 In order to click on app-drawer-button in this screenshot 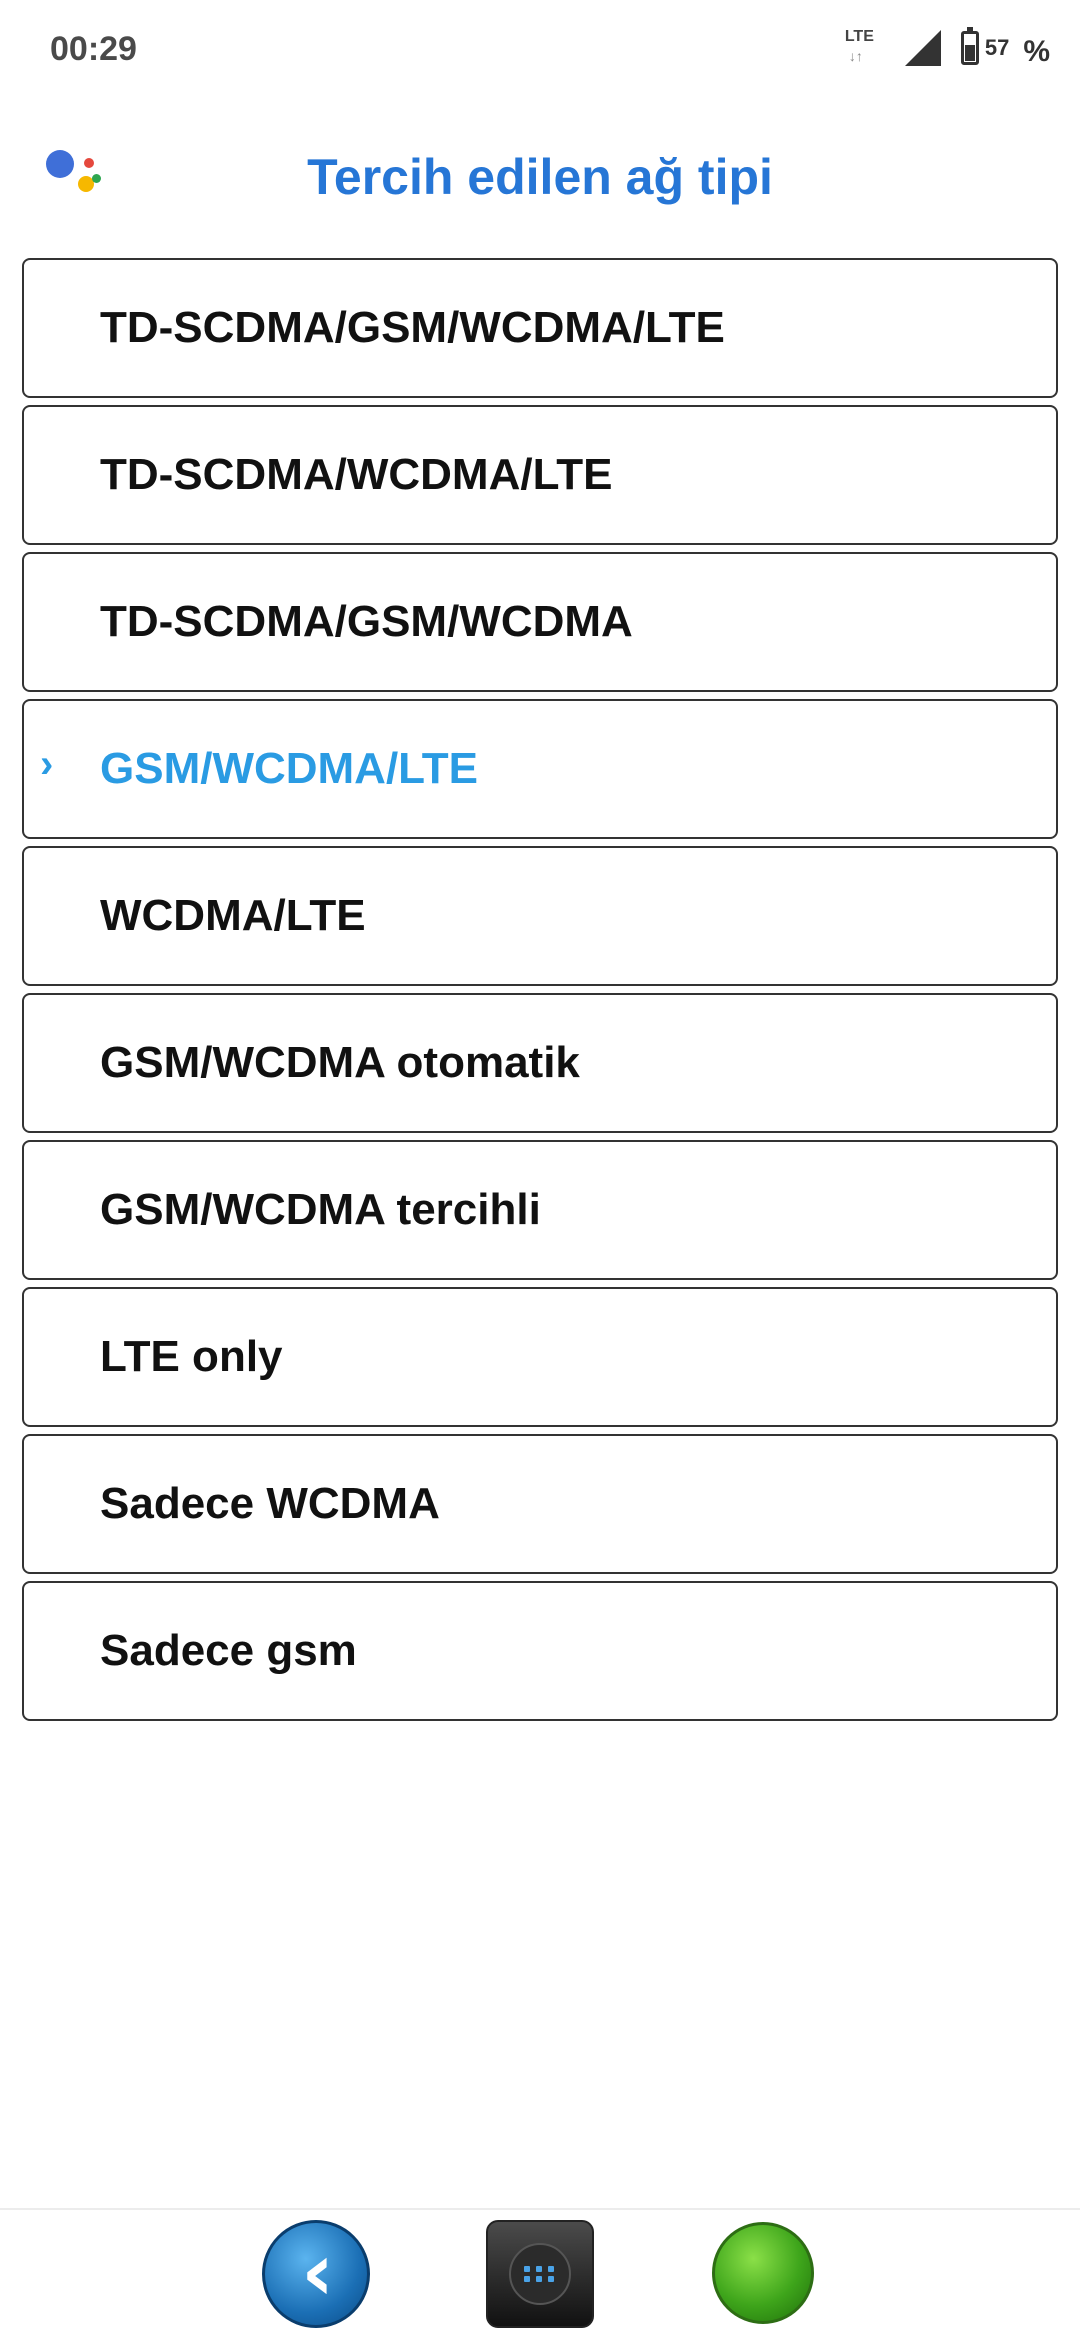, I will do `click(540, 2274)`.